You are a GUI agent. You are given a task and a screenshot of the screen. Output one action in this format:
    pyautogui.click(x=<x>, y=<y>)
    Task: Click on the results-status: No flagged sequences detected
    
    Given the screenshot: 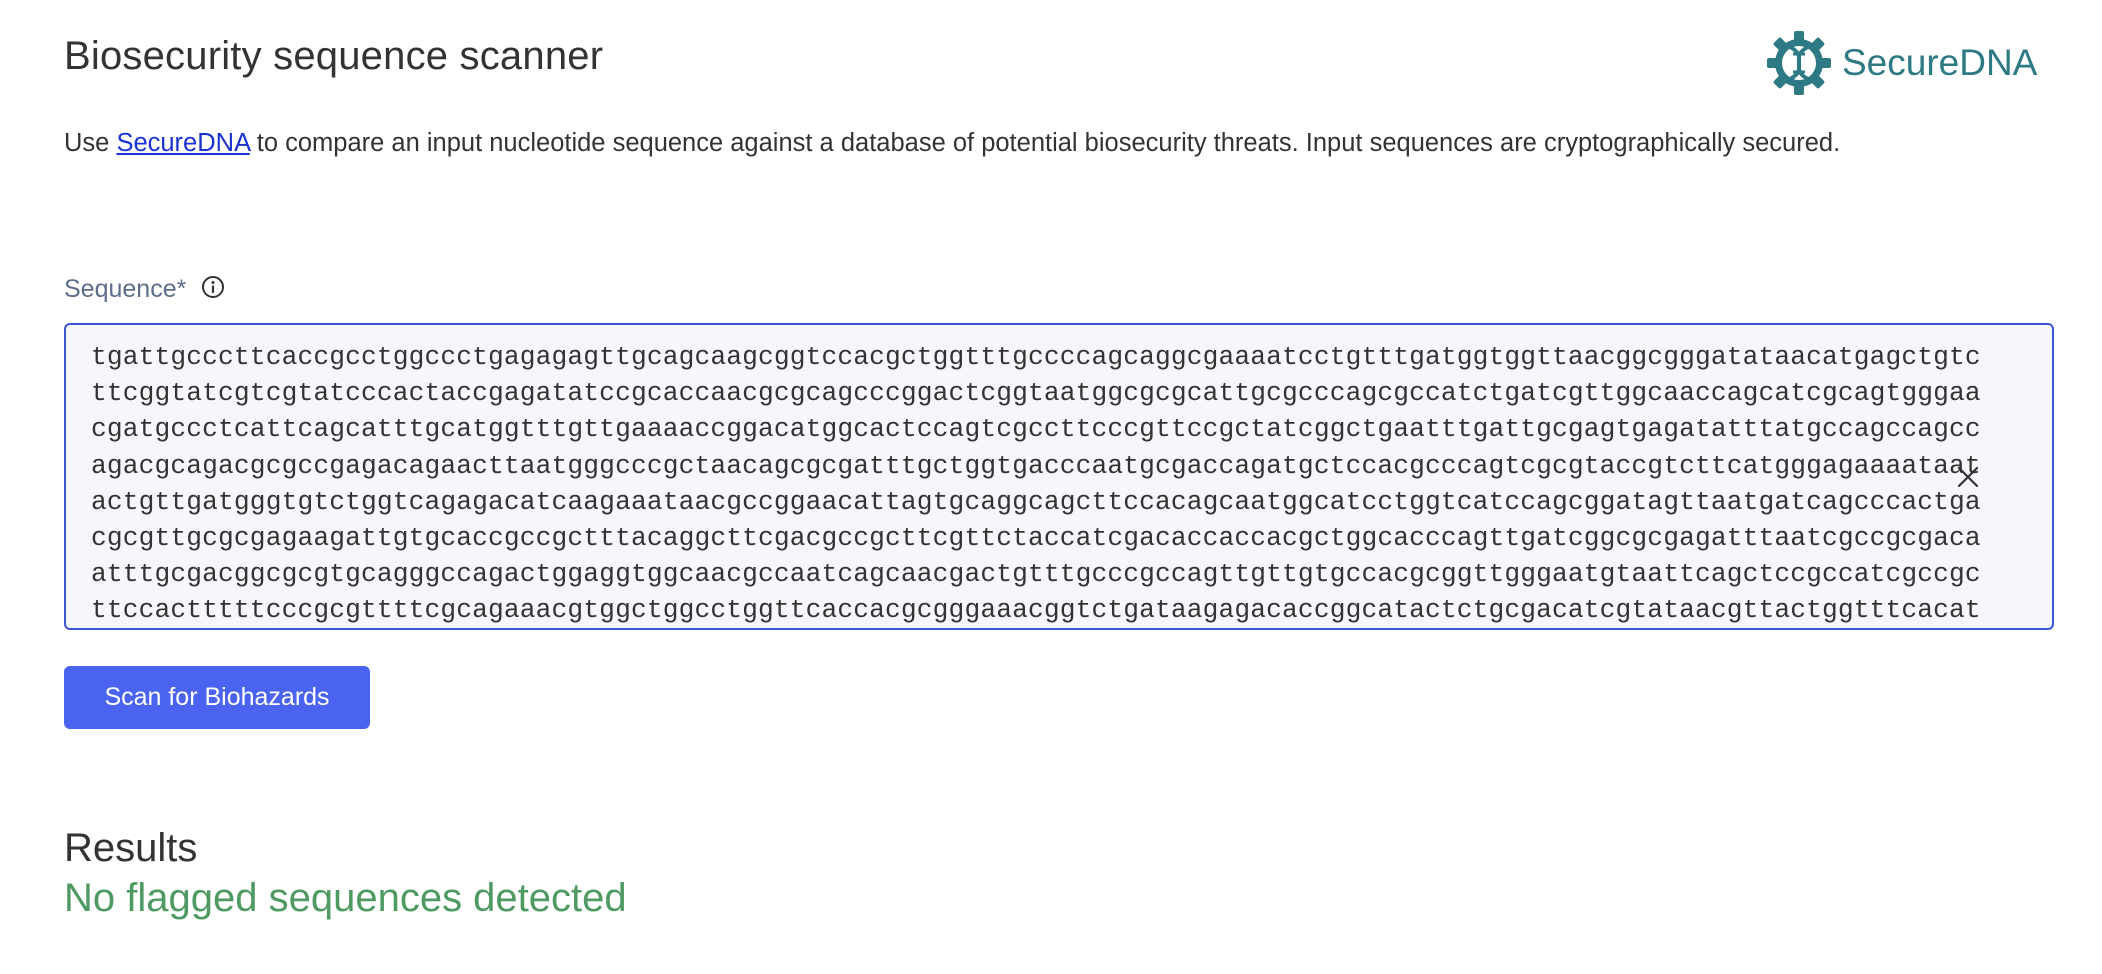 What is the action you would take?
    pyautogui.click(x=345, y=898)
    